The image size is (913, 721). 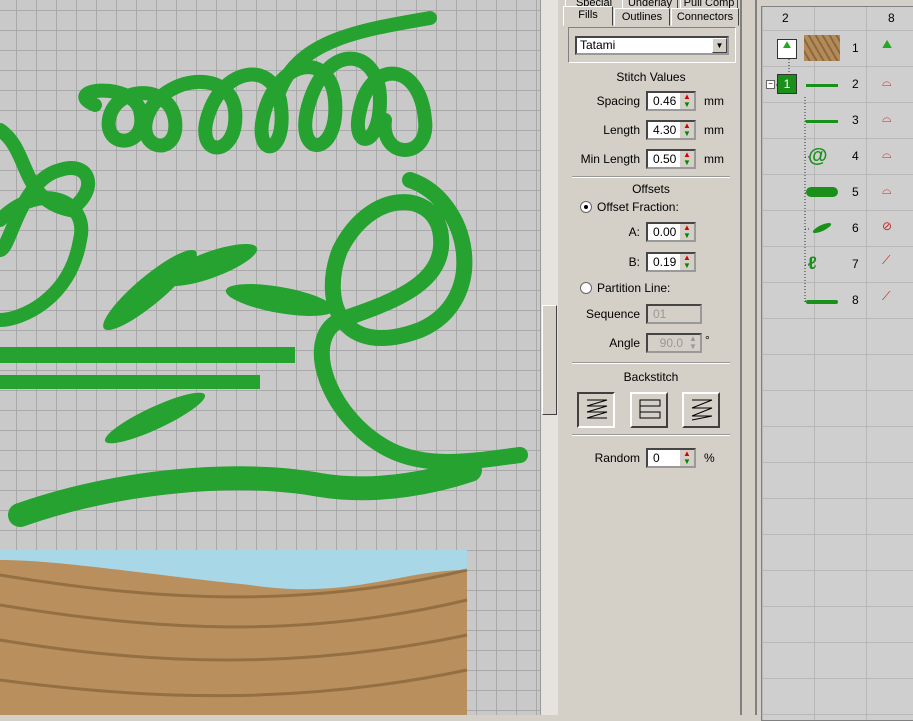 I want to click on length-input: 4.30 ▲ ▼, so click(x=671, y=130).